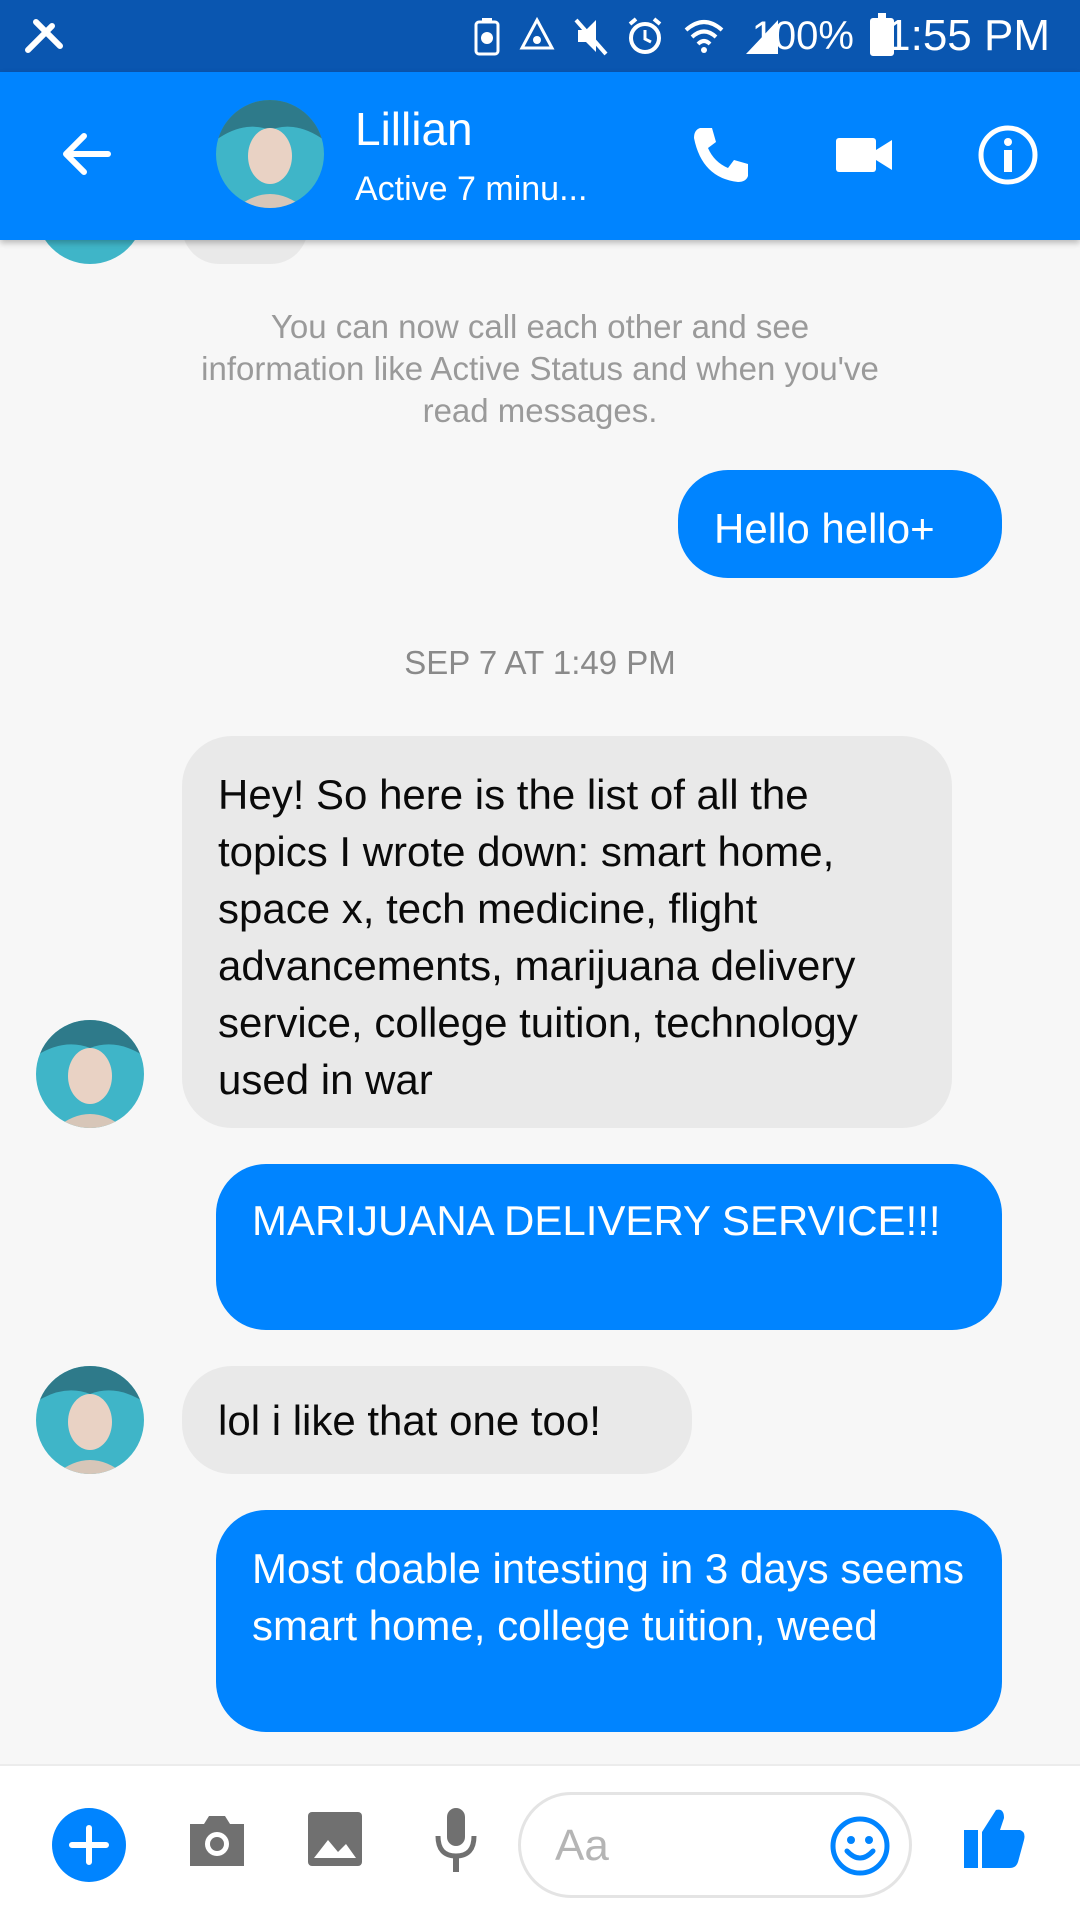  What do you see at coordinates (715, 1845) in the screenshot?
I see `message-input: Aa` at bounding box center [715, 1845].